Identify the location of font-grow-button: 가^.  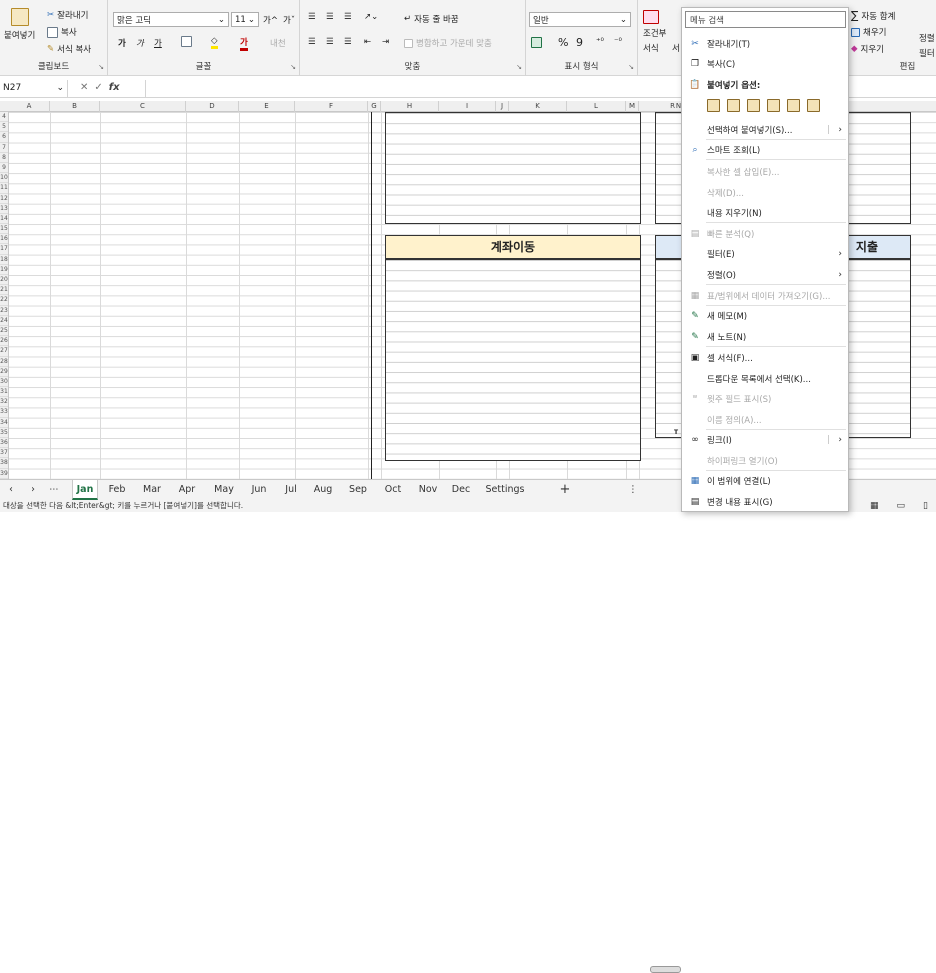
(270, 20).